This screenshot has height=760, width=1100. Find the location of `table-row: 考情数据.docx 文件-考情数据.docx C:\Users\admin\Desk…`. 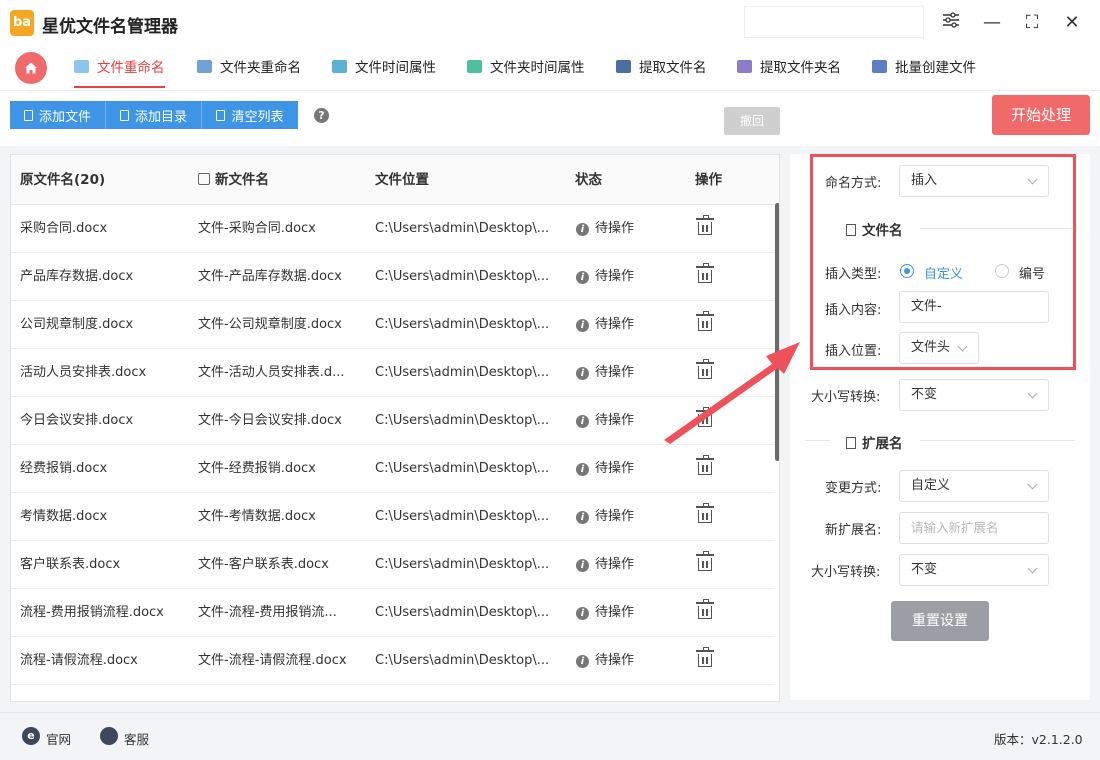

table-row: 考情数据.docx 文件-考情数据.docx C:\Users\admin\Desk… is located at coordinates (392, 517).